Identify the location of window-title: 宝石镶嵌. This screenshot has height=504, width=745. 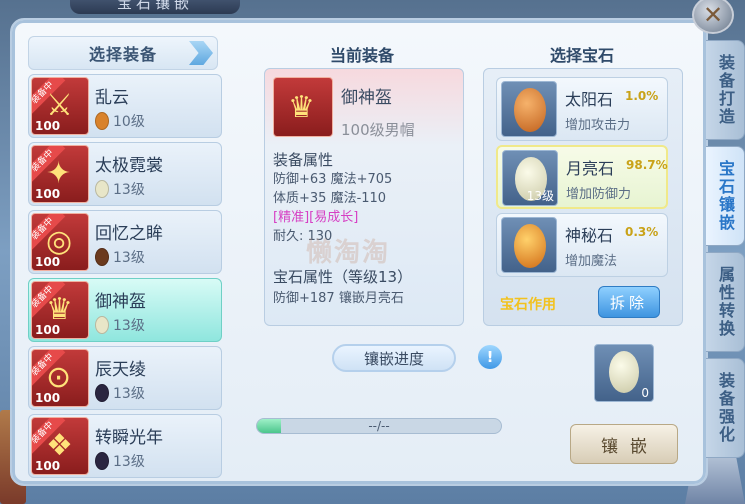
(154, 6).